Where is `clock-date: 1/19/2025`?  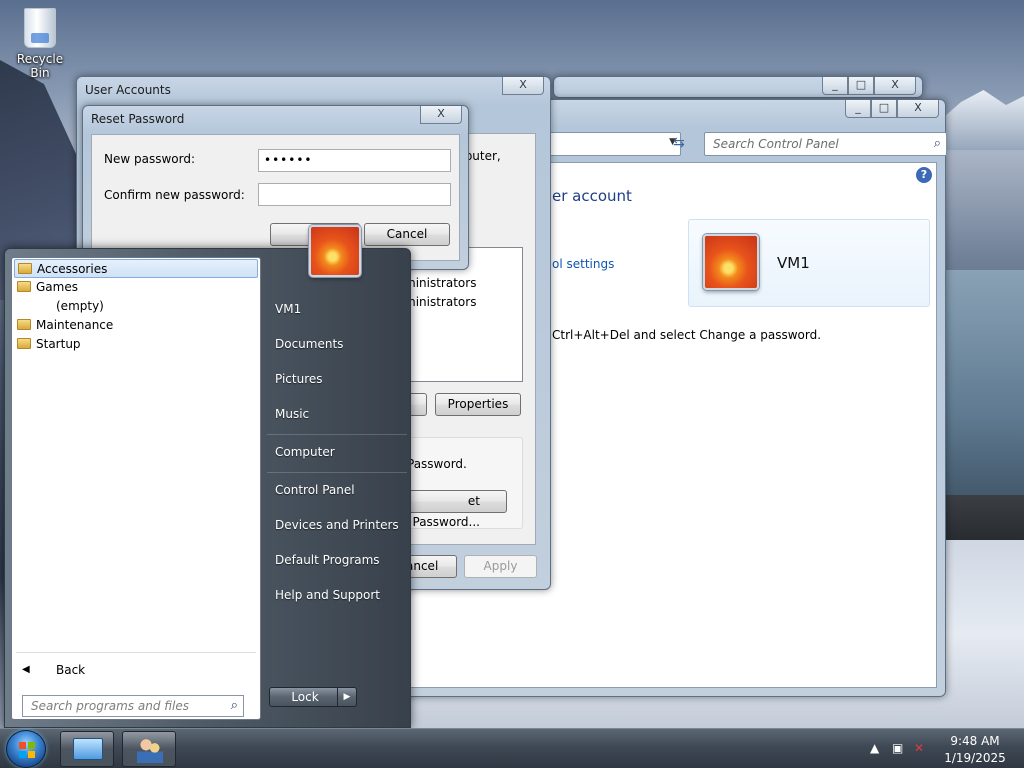
clock-date: 1/19/2025 is located at coordinates (975, 758).